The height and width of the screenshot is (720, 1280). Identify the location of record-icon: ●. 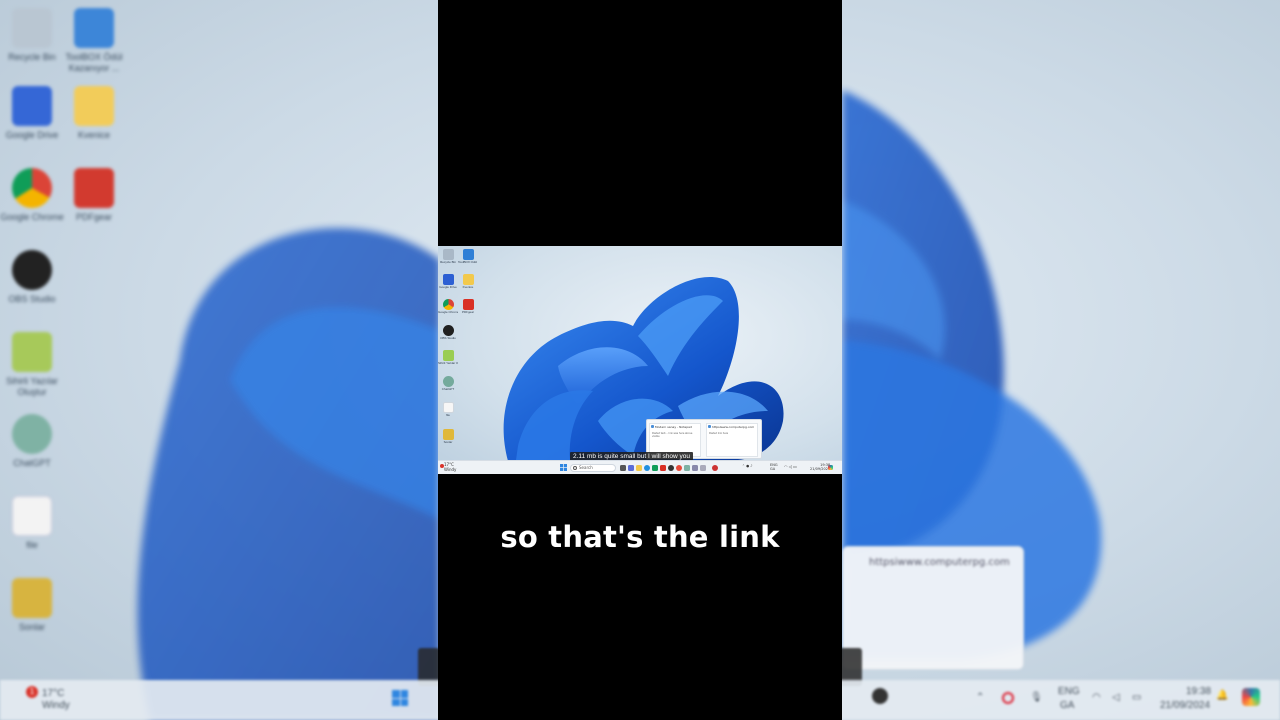
(748, 466).